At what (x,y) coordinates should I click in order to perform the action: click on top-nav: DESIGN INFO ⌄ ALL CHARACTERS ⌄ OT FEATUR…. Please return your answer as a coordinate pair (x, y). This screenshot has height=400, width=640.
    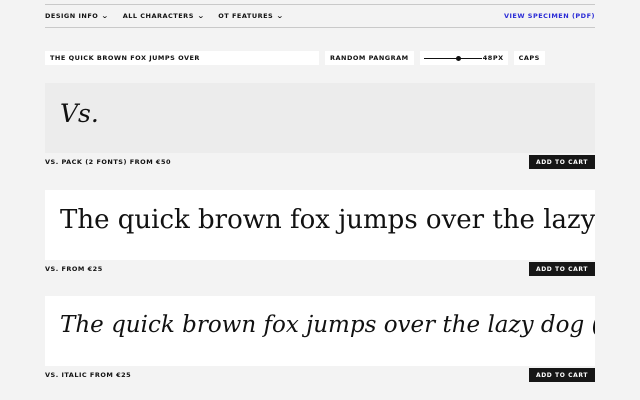
    Looking at the image, I should click on (320, 16).